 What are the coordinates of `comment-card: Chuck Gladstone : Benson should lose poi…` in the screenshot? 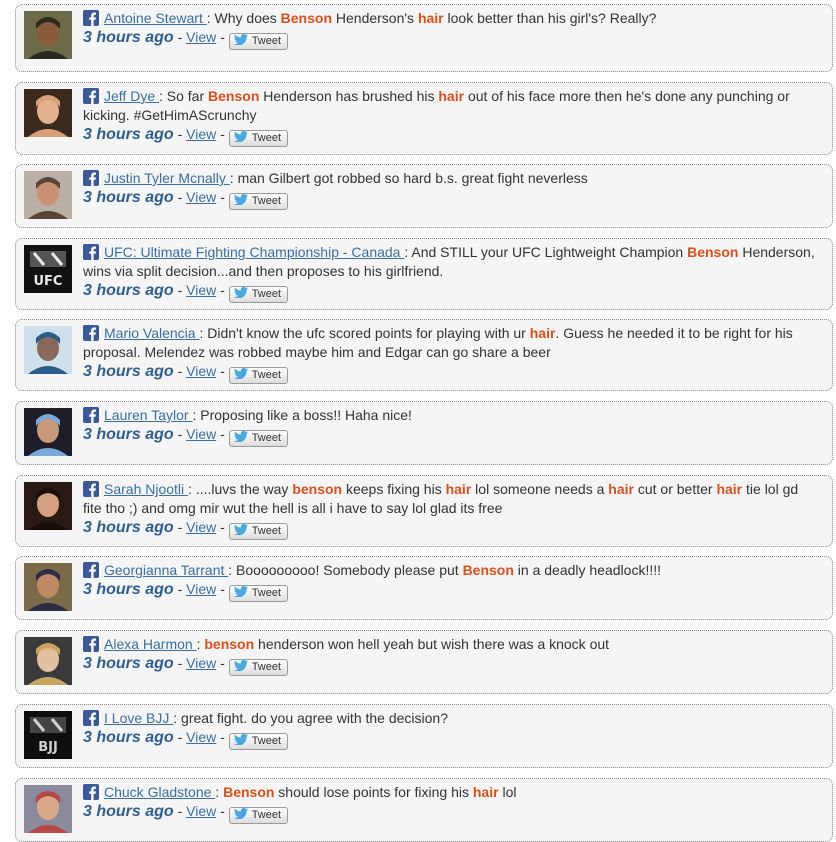 It's located at (424, 810).